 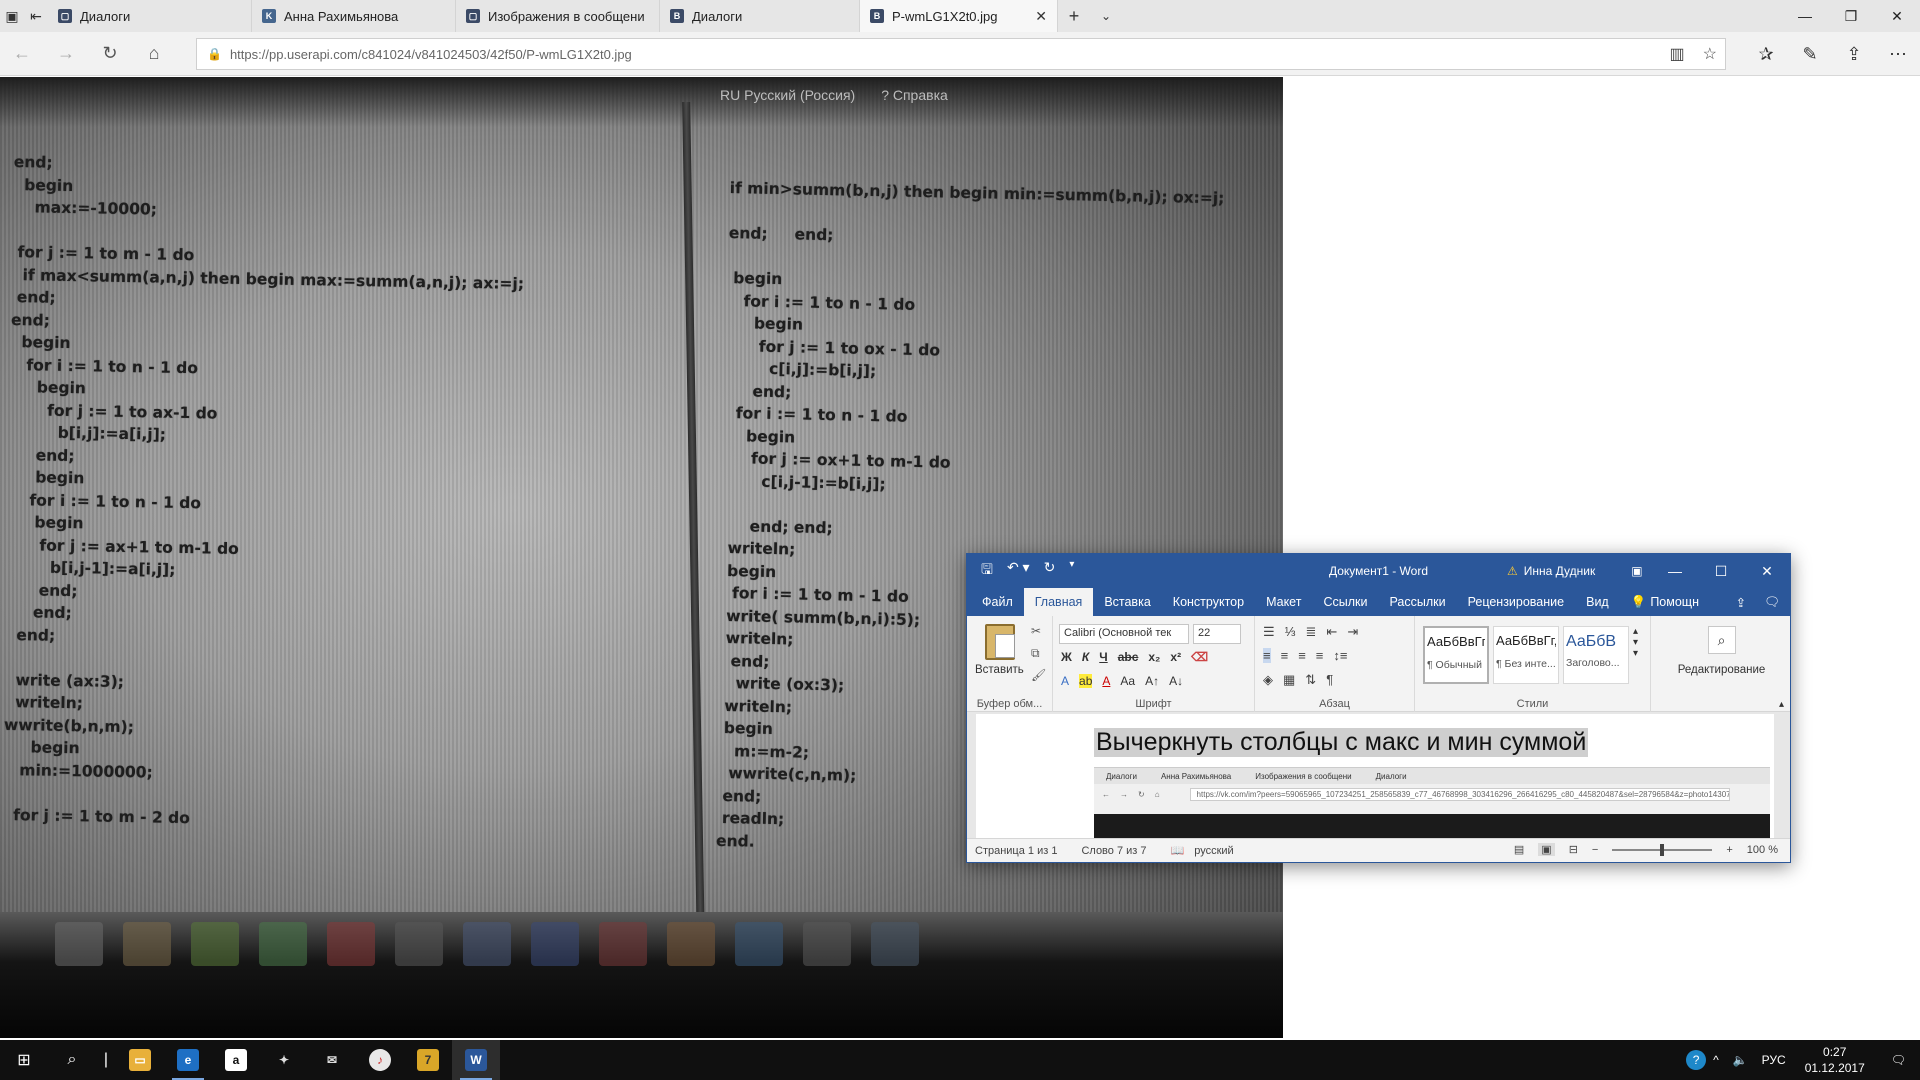 What do you see at coordinates (1152, 681) in the screenshot?
I see `grow-font-icon: A↑` at bounding box center [1152, 681].